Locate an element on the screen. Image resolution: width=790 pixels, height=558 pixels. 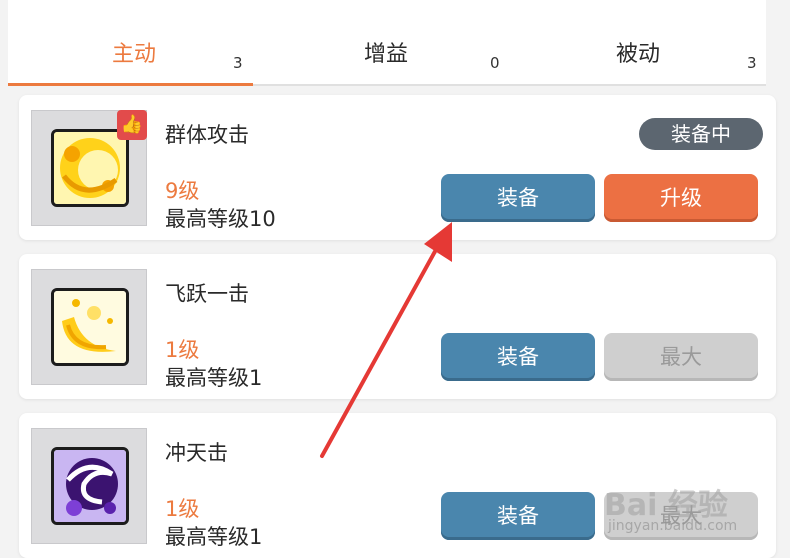
golden-crescent-icon is located at coordinates (90, 168).